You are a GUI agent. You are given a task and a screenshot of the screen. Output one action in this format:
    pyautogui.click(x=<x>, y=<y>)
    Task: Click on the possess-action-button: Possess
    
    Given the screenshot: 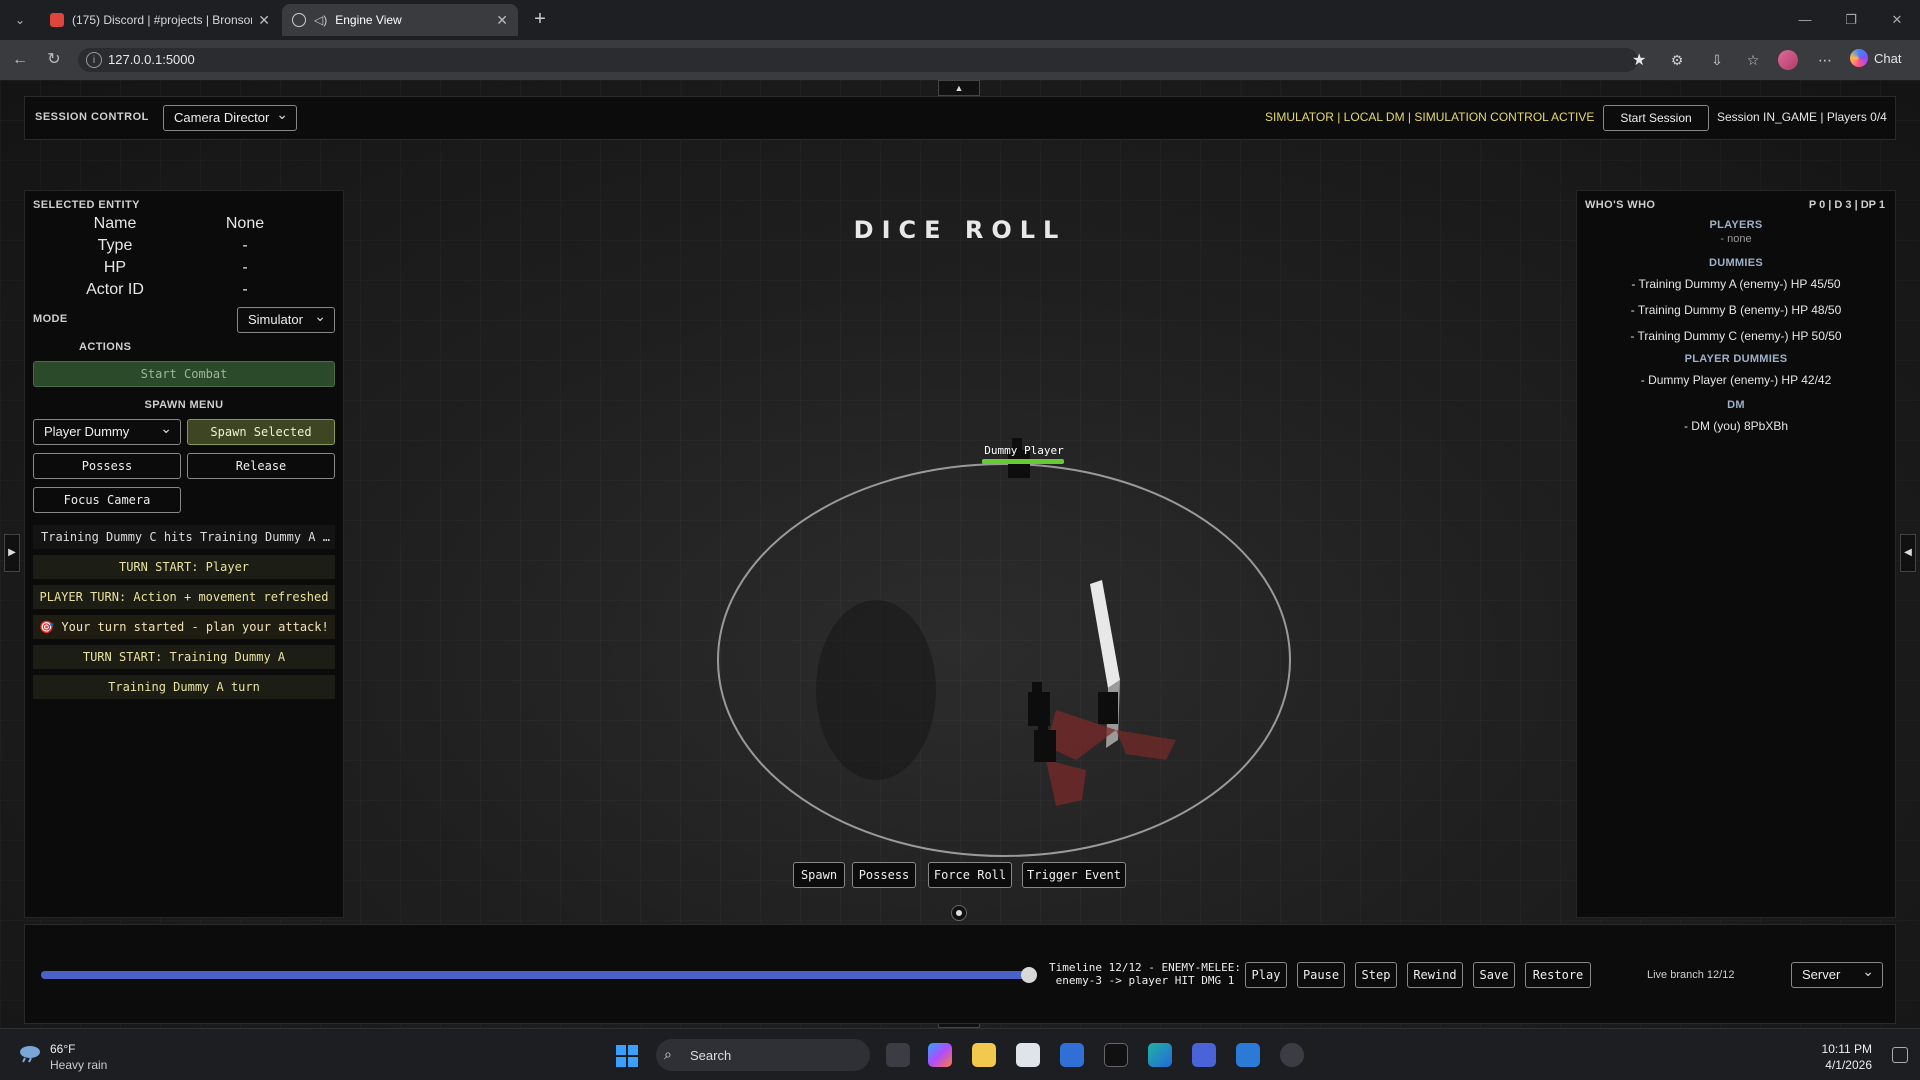 What is the action you would take?
    pyautogui.click(x=884, y=875)
    